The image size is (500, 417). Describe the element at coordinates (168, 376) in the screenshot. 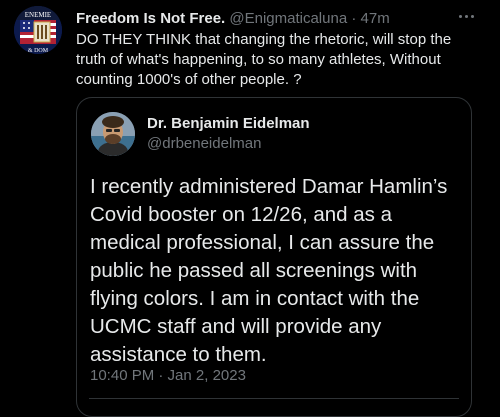

I see `quoted-timestamp: 10:40 PM · Jan 2, 2023` at that location.